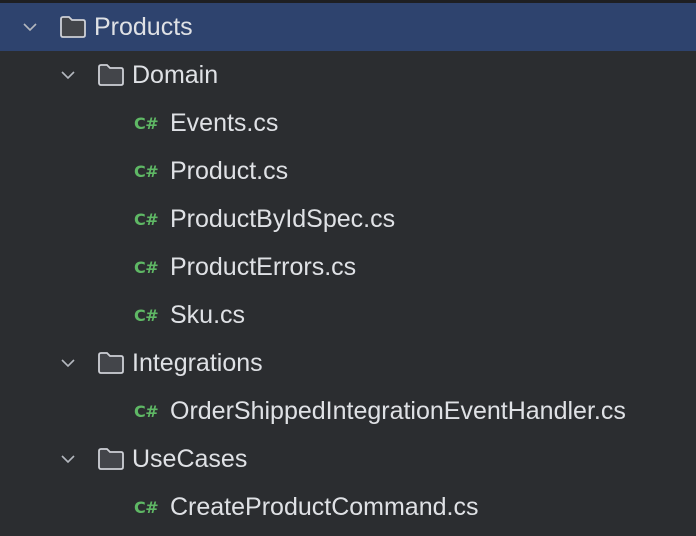  I want to click on tree-item-label: Events.cs, so click(224, 122).